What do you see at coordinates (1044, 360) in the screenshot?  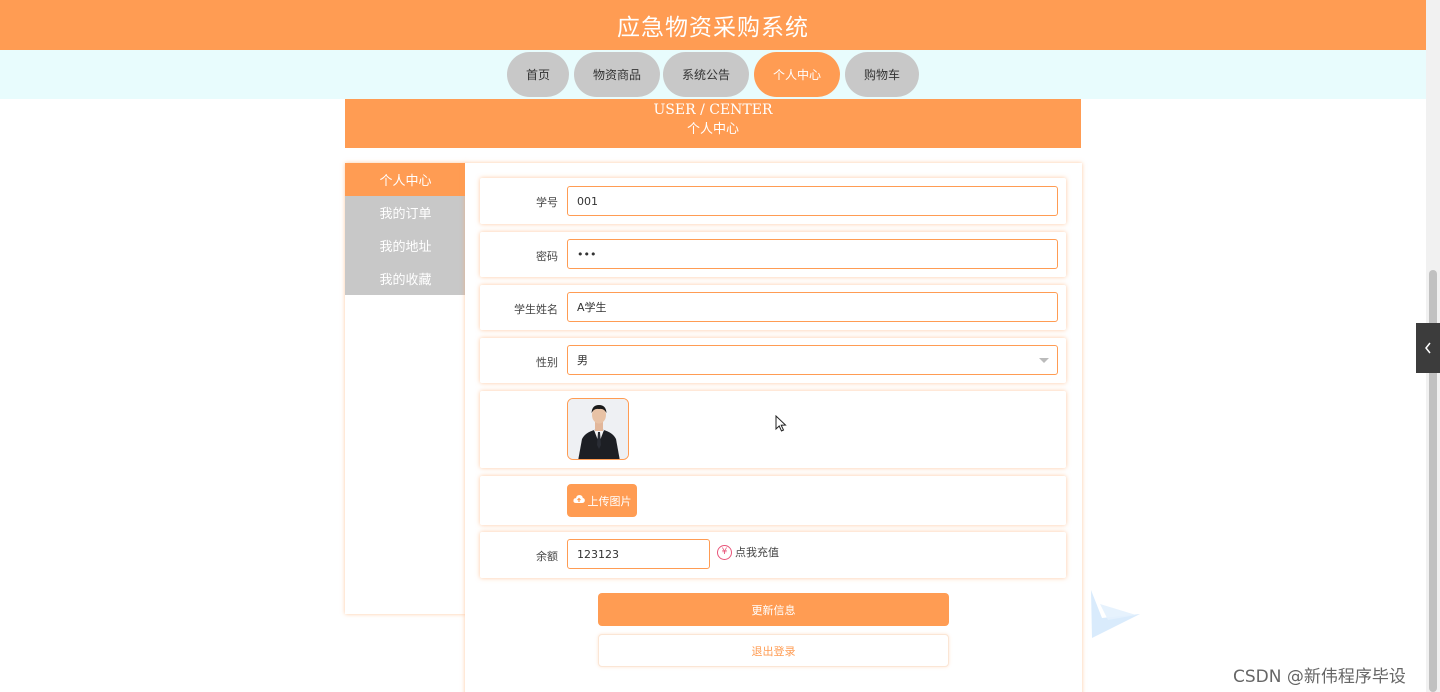 I see `chevron-down-icon` at bounding box center [1044, 360].